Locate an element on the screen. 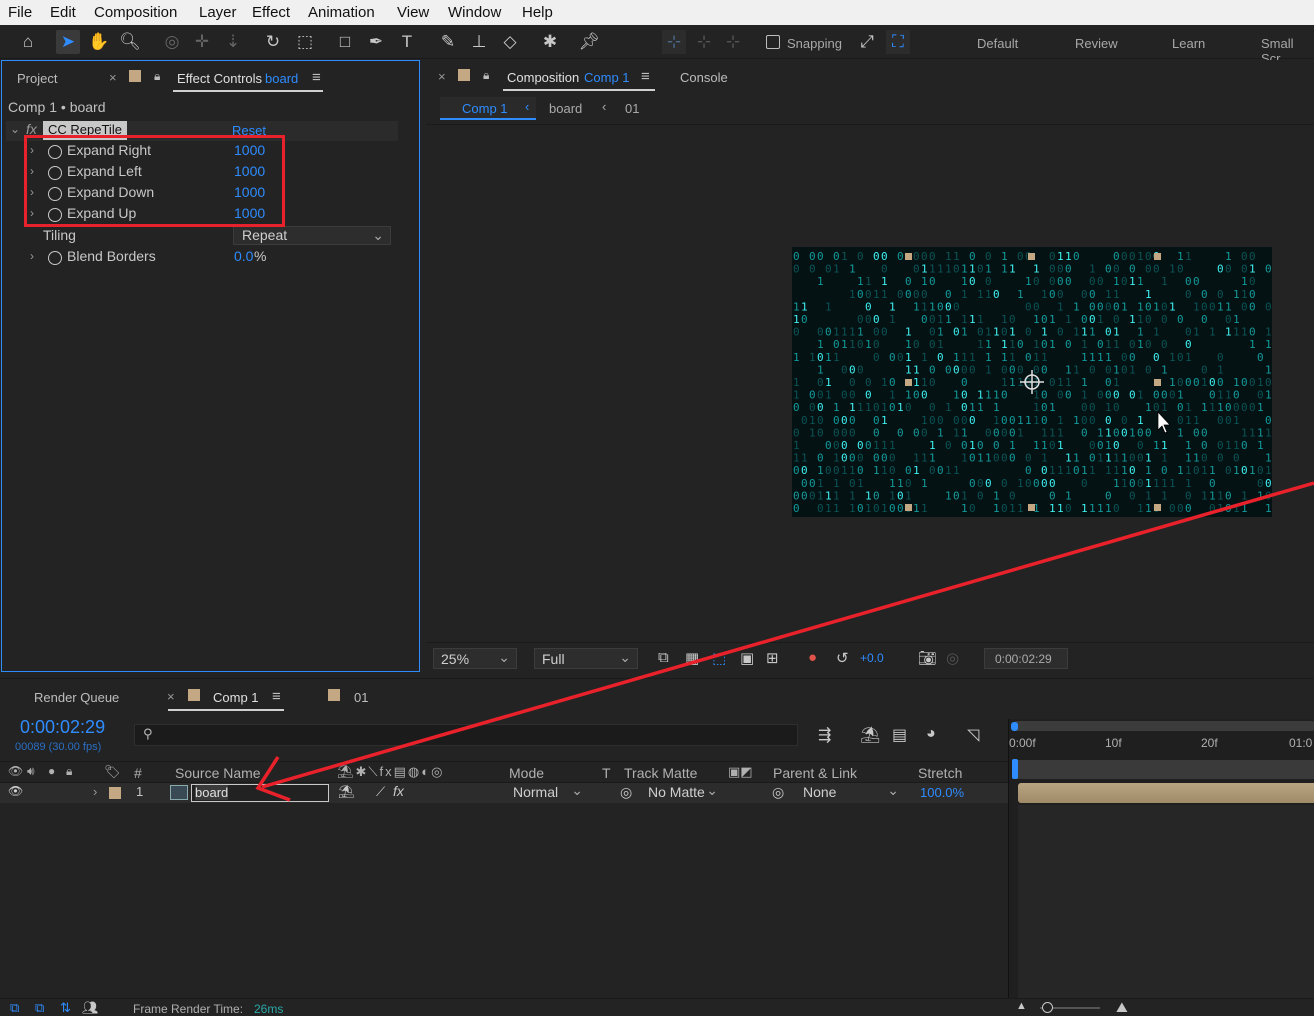 This screenshot has height=1016, width=1314. hand-tool-icon: ✋ is located at coordinates (99, 42).